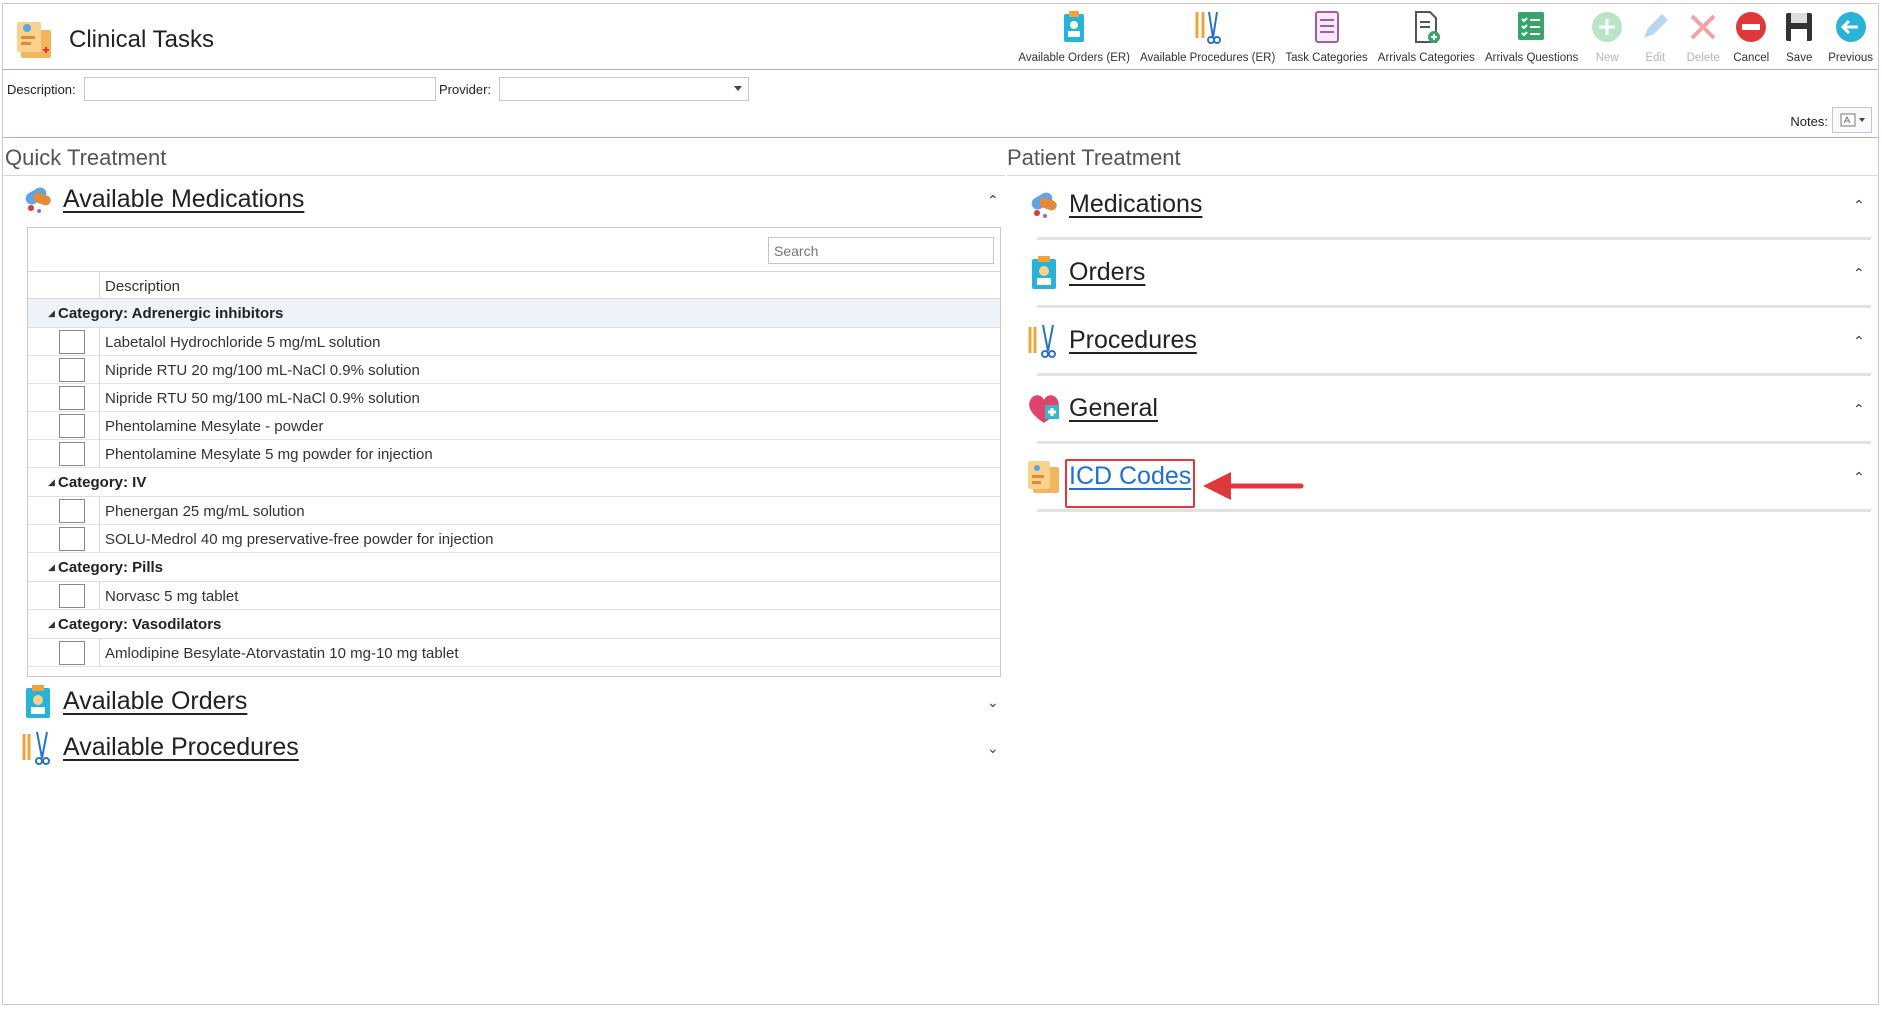 This screenshot has width=1882, height=1010. What do you see at coordinates (102, 482) in the screenshot?
I see `category-label: Category: IV` at bounding box center [102, 482].